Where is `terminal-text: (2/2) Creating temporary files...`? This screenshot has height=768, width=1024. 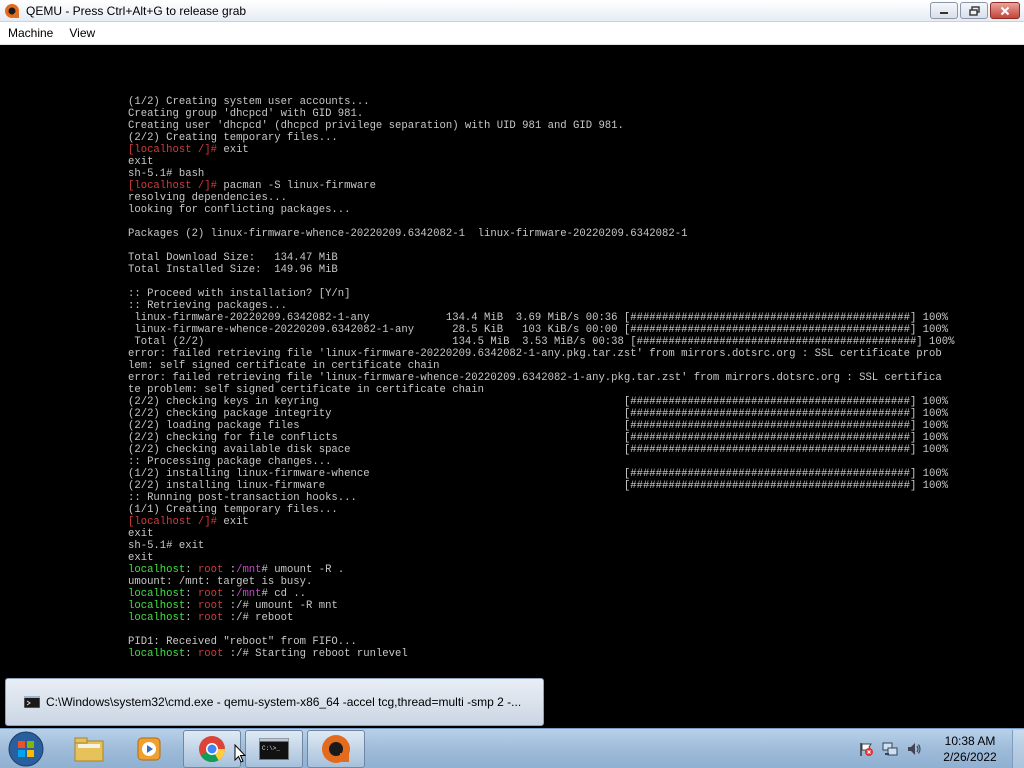 terminal-text: (2/2) Creating temporary files... is located at coordinates (233, 138).